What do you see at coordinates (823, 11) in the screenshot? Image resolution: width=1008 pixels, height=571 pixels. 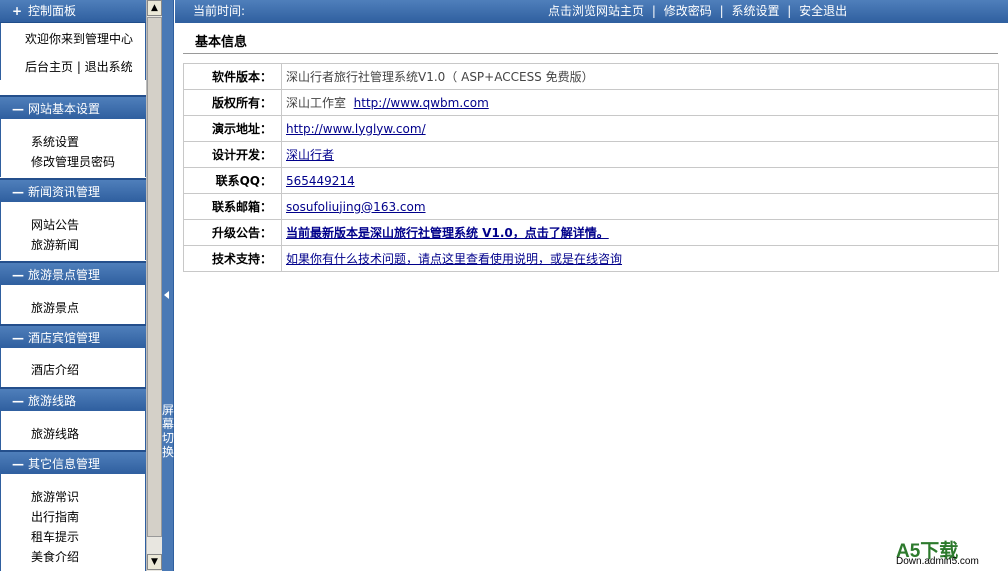 I see `safe-logout-link: 安全退出` at bounding box center [823, 11].